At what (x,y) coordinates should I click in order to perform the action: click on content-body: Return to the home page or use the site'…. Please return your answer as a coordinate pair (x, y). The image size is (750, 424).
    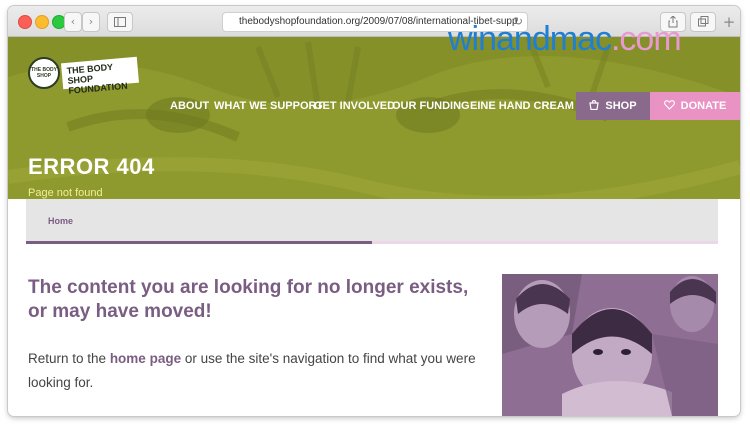
    Looking at the image, I should click on (258, 371).